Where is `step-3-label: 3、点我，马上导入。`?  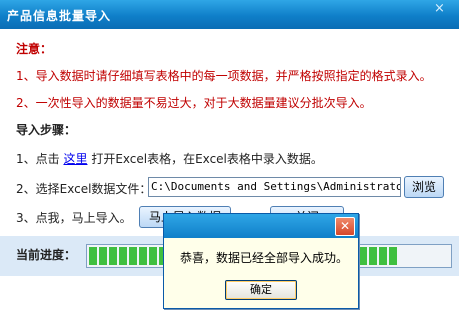 step-3-label: 3、点我，马上导入。 is located at coordinates (74, 218).